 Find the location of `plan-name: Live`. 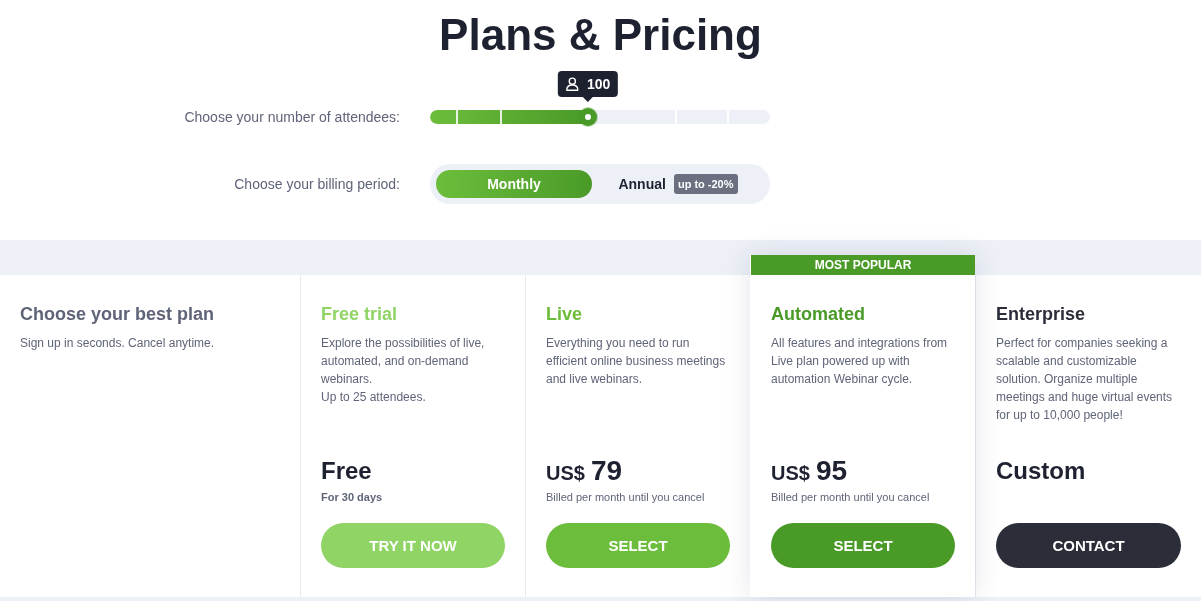

plan-name: Live is located at coordinates (565, 314).